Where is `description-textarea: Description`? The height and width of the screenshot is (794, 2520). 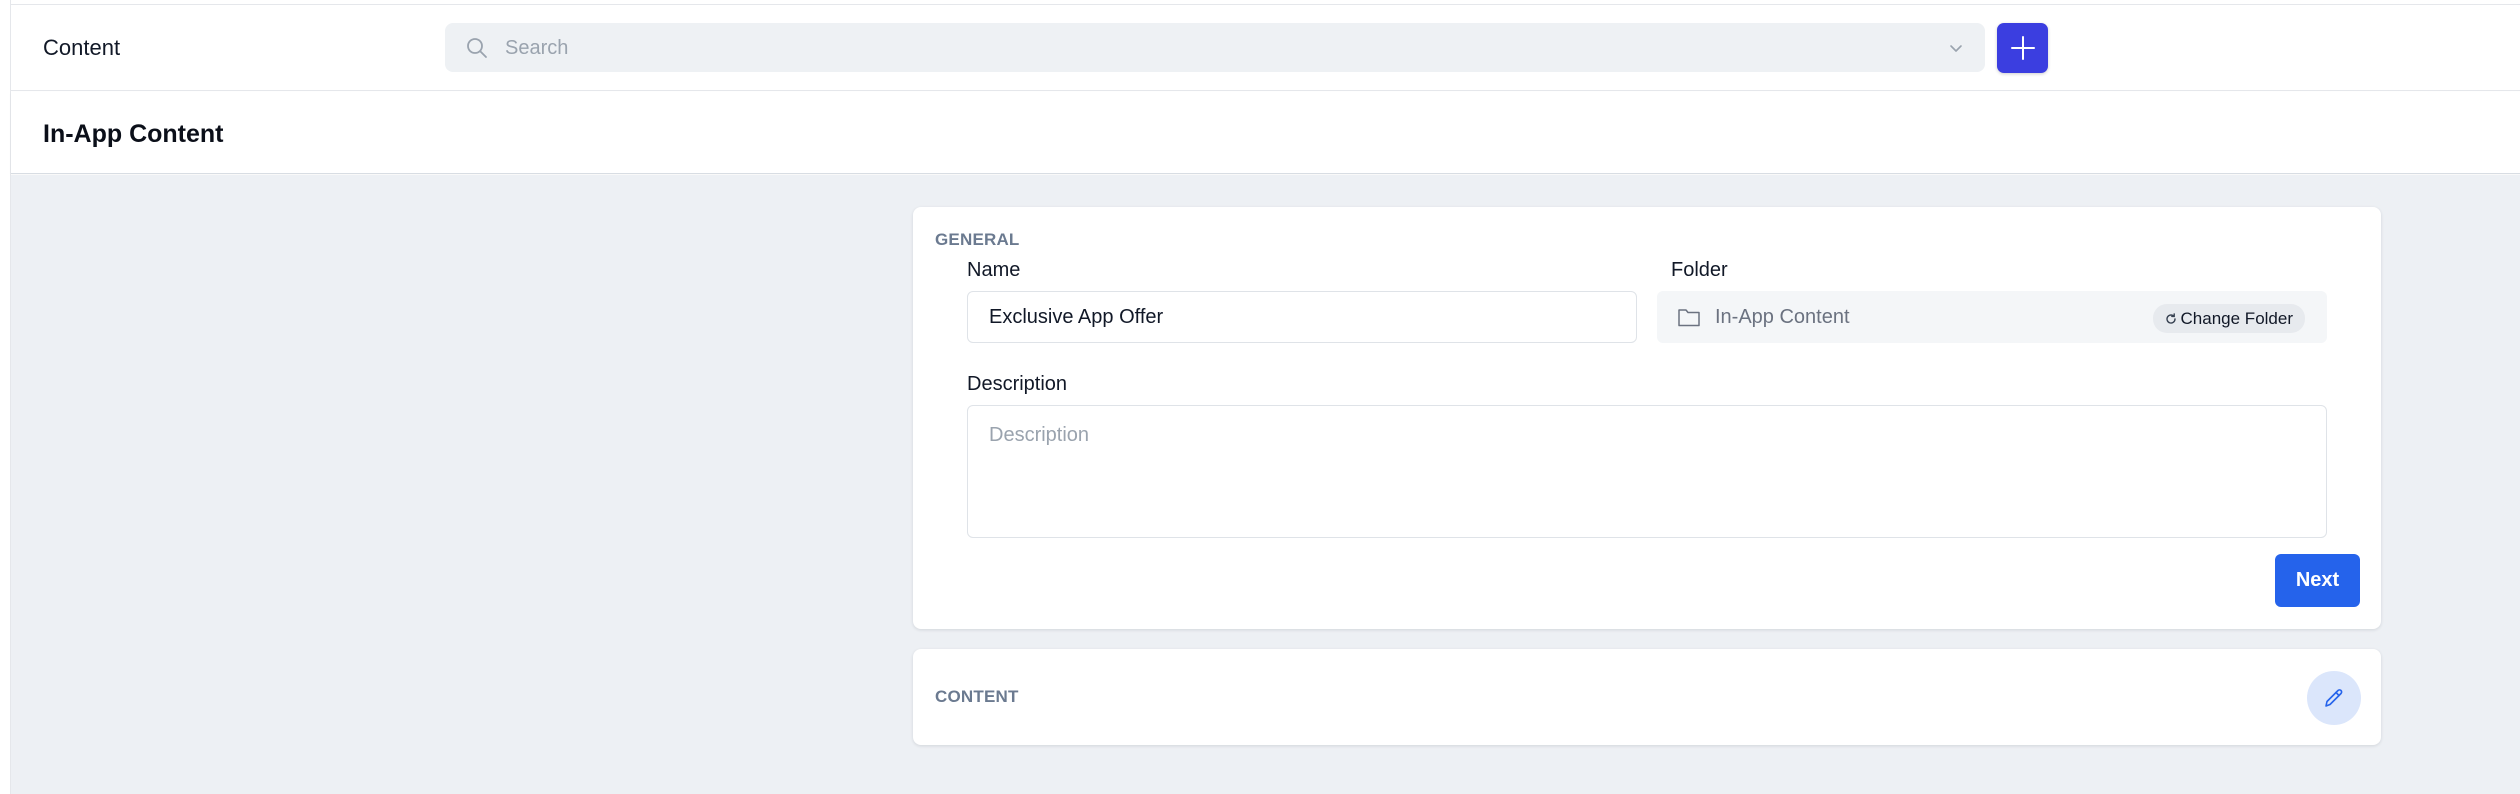 description-textarea: Description is located at coordinates (1647, 471).